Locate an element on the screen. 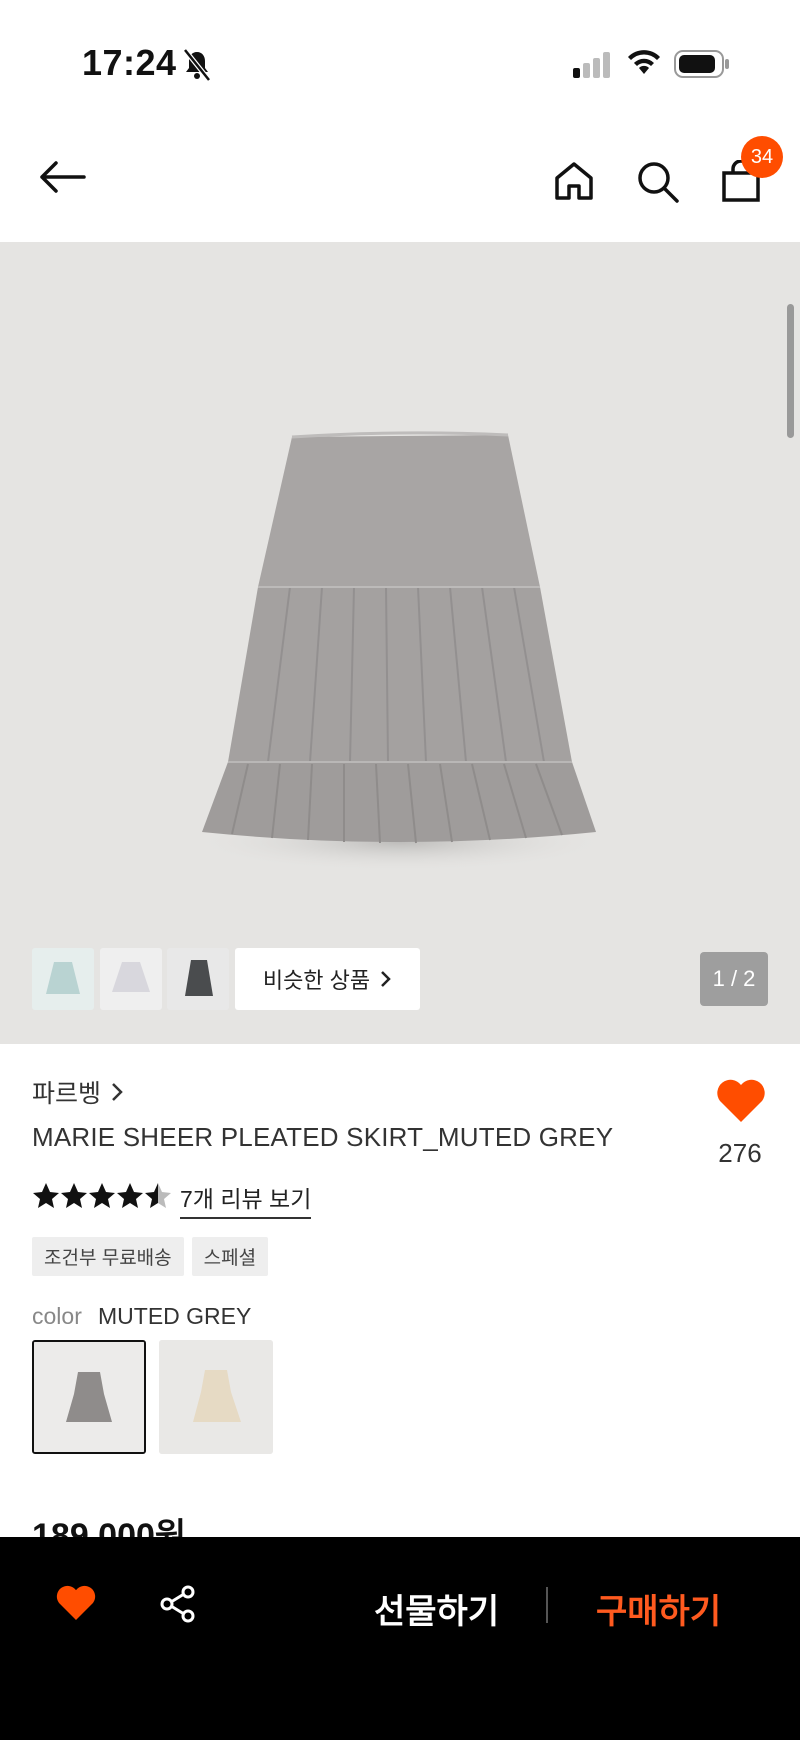  search-icon is located at coordinates (658, 182).